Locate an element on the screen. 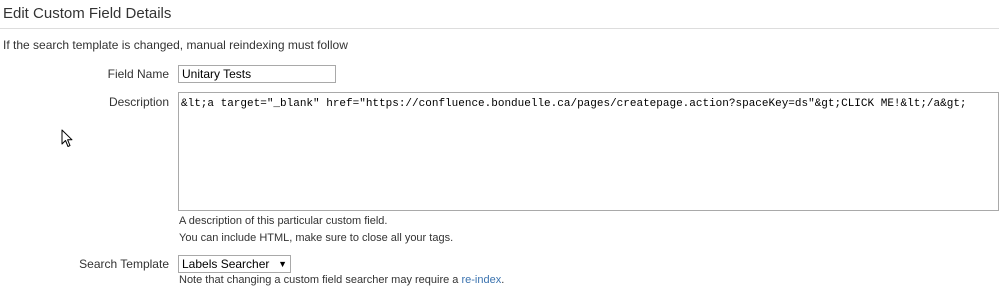  search-template-note-suffix: . is located at coordinates (503, 280).